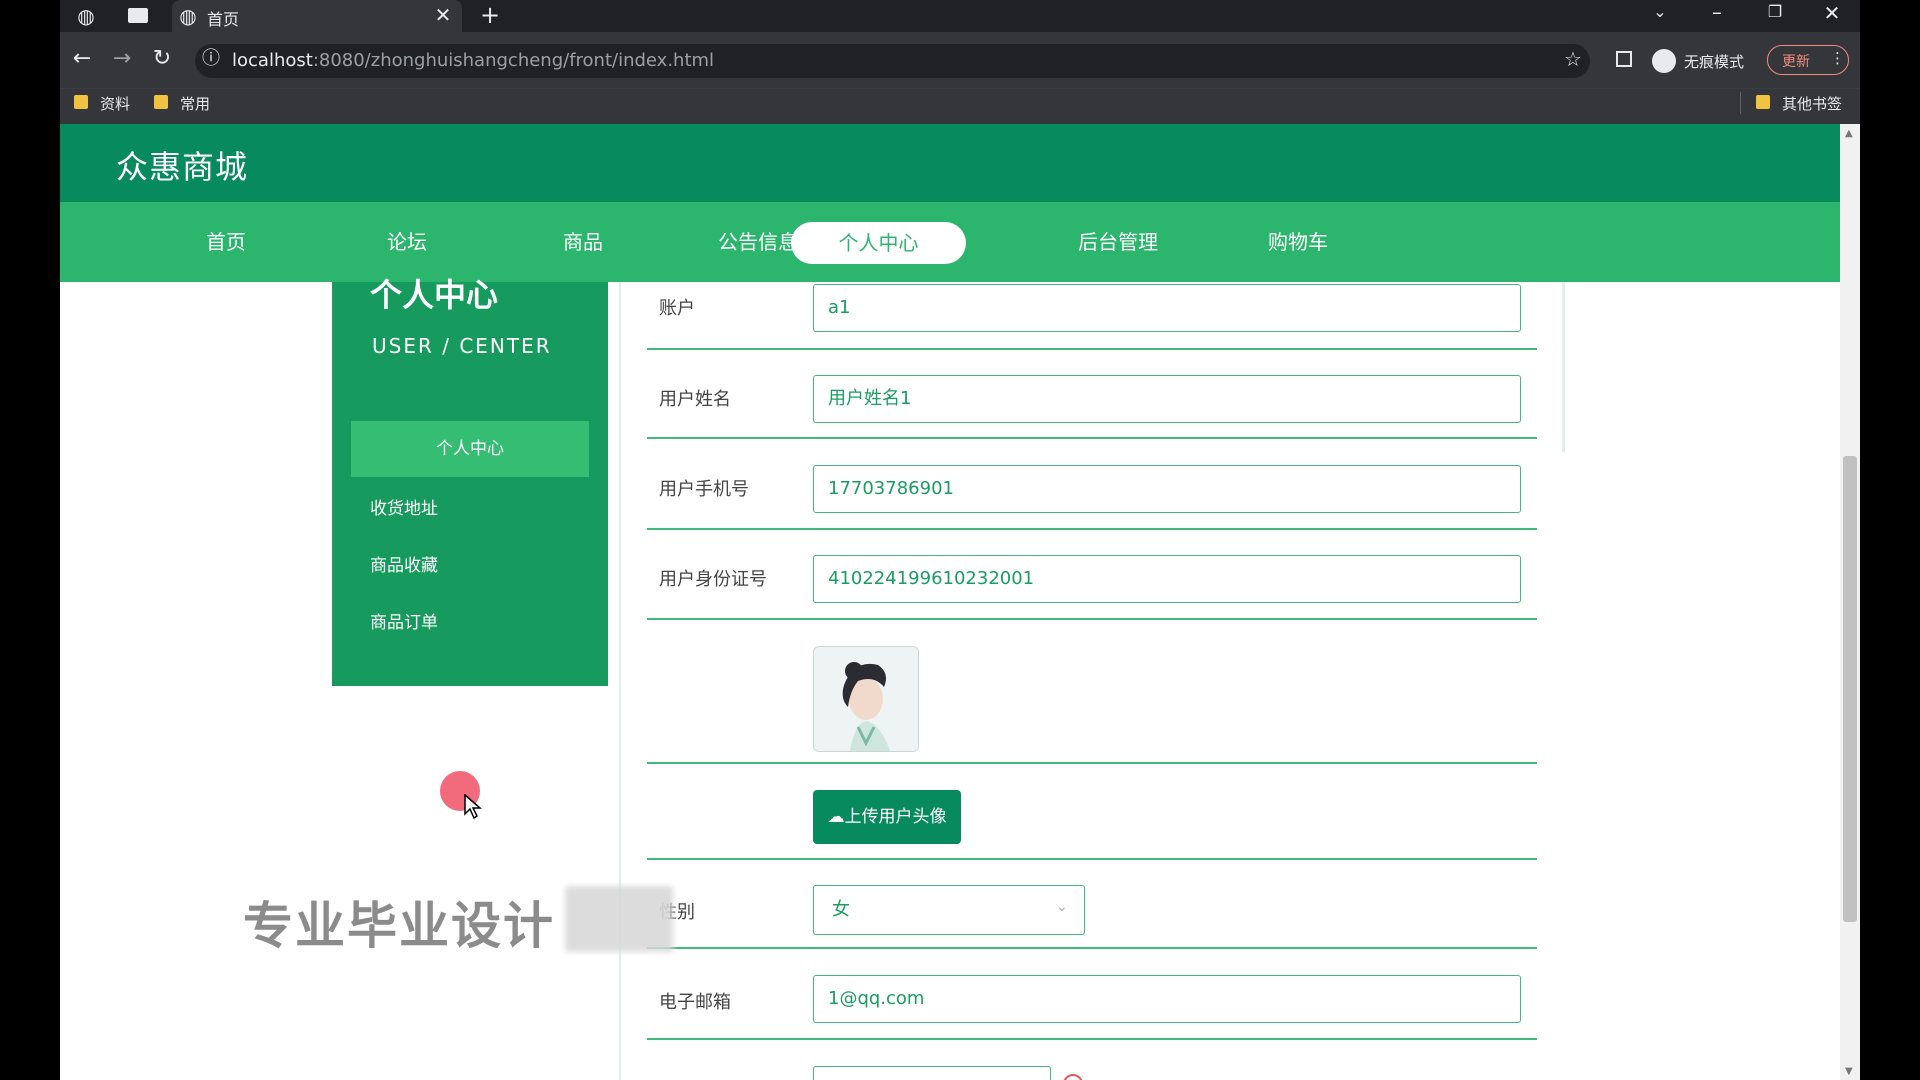 The height and width of the screenshot is (1080, 1920). I want to click on site-title: 众惠商城, so click(182, 165).